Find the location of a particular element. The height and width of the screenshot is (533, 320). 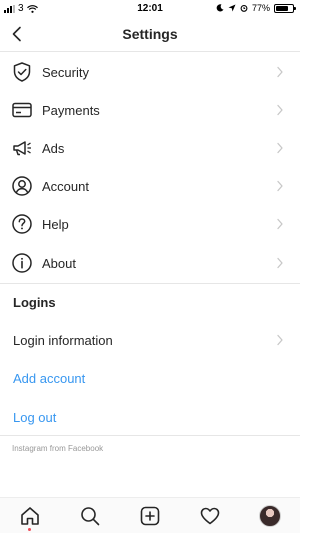

tab-search is located at coordinates (90, 516).